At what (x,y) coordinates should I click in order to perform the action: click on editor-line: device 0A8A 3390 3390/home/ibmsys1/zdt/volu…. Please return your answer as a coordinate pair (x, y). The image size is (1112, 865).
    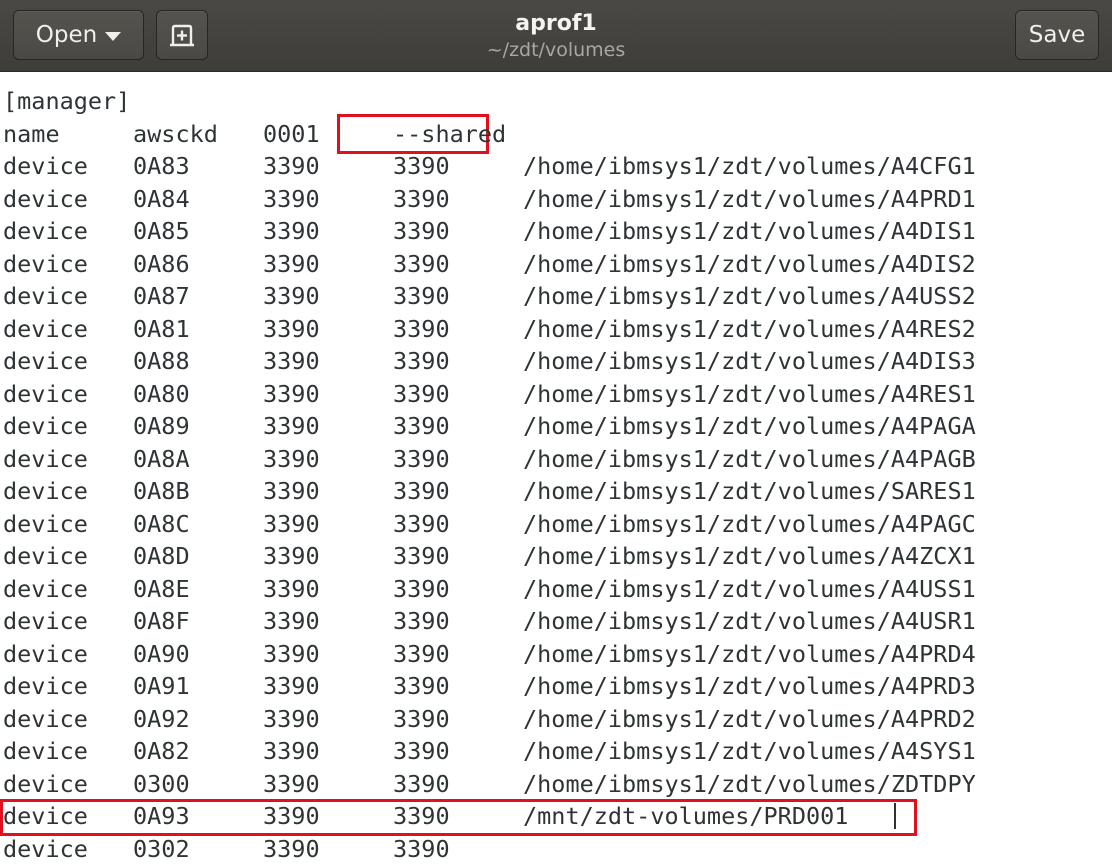
    Looking at the image, I should click on (555, 459).